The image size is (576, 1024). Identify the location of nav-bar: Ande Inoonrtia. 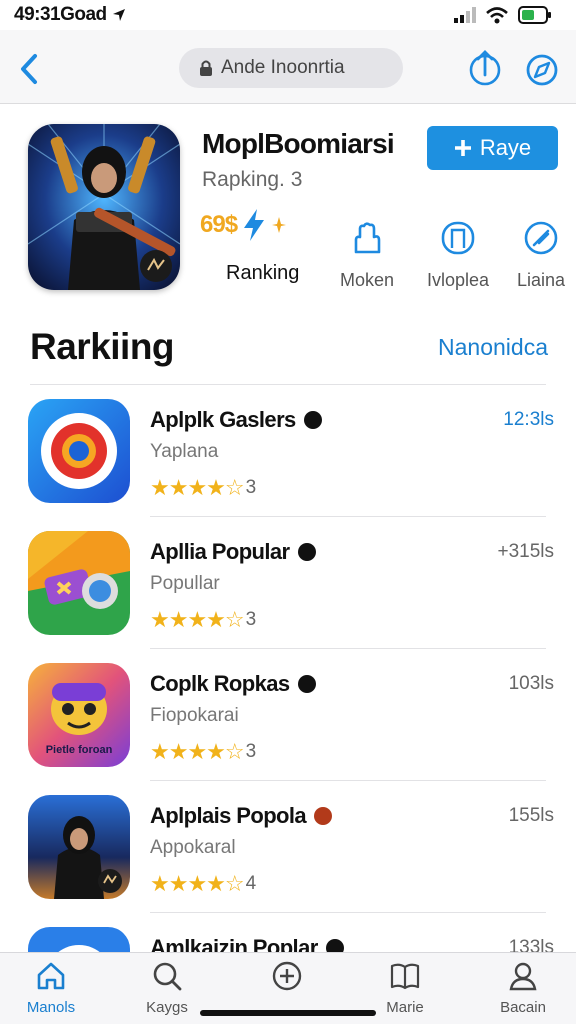
(288, 67).